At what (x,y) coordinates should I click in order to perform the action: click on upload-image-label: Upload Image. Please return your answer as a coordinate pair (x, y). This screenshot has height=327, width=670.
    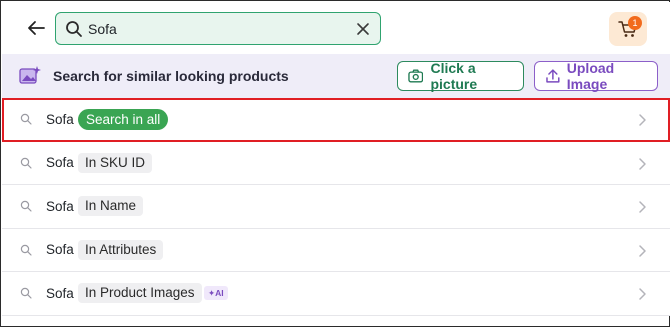
    Looking at the image, I should click on (590, 76).